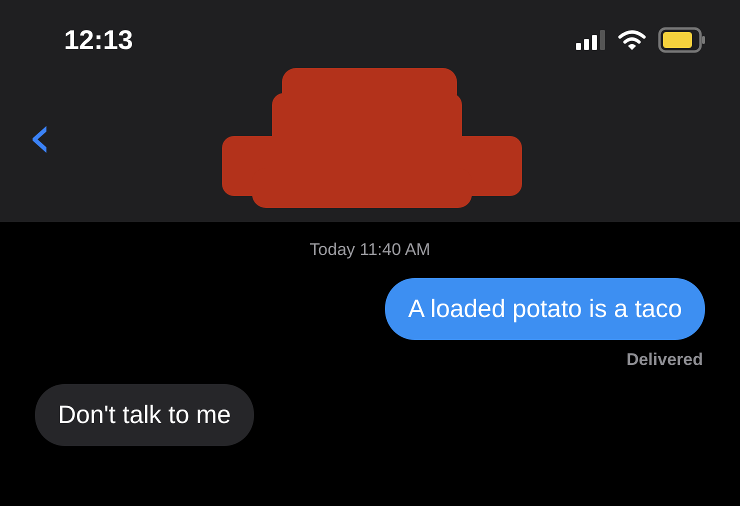 This screenshot has width=740, height=506. I want to click on back-button: ‹, so click(40, 141).